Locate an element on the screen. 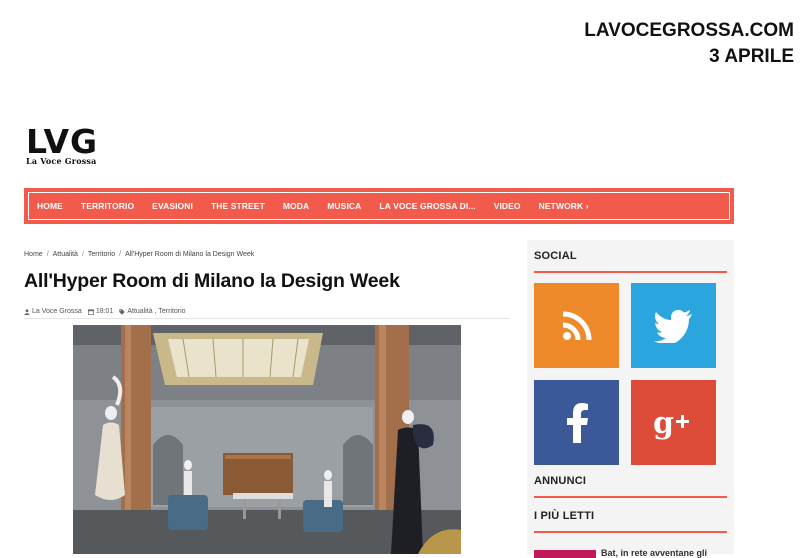  tag-icon is located at coordinates (122, 311).